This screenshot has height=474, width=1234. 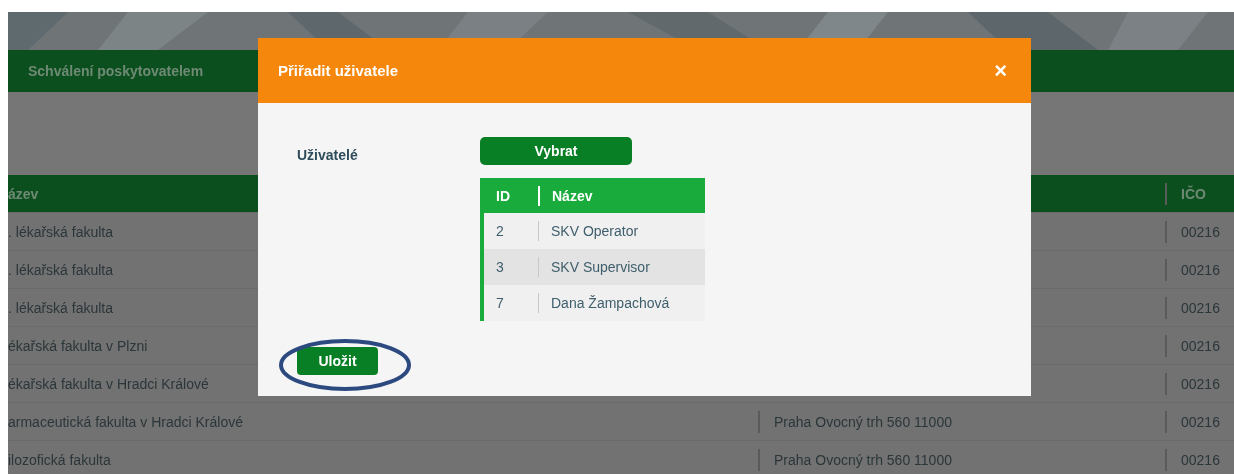 I want to click on user-row: 7 Dana Žampachová, so click(x=592, y=303).